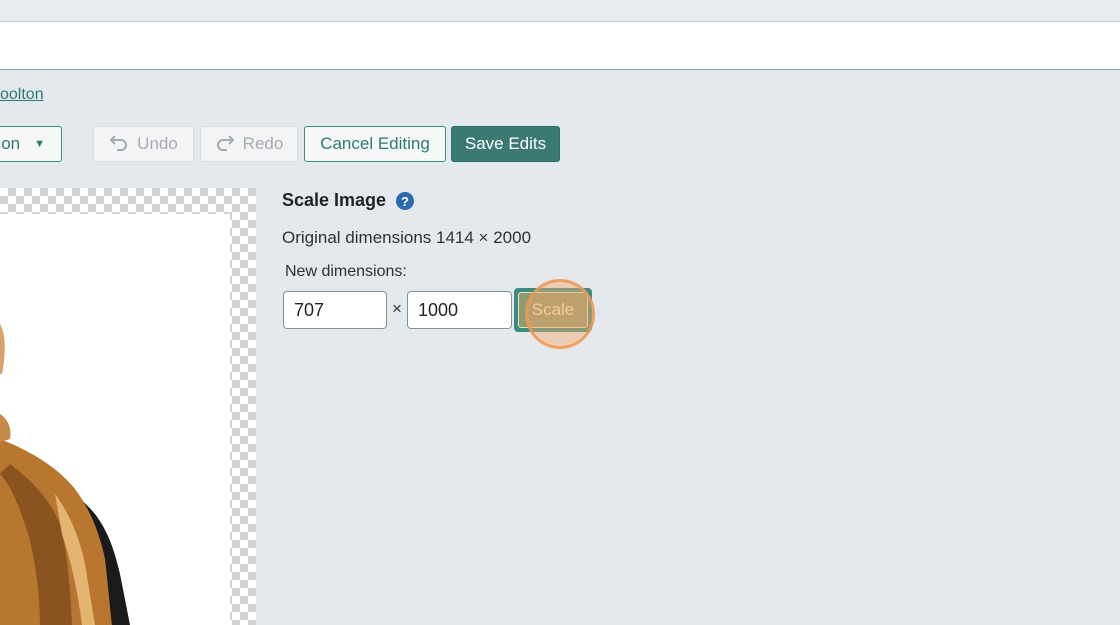  What do you see at coordinates (505, 144) in the screenshot?
I see `save-edits-button: Save Edits` at bounding box center [505, 144].